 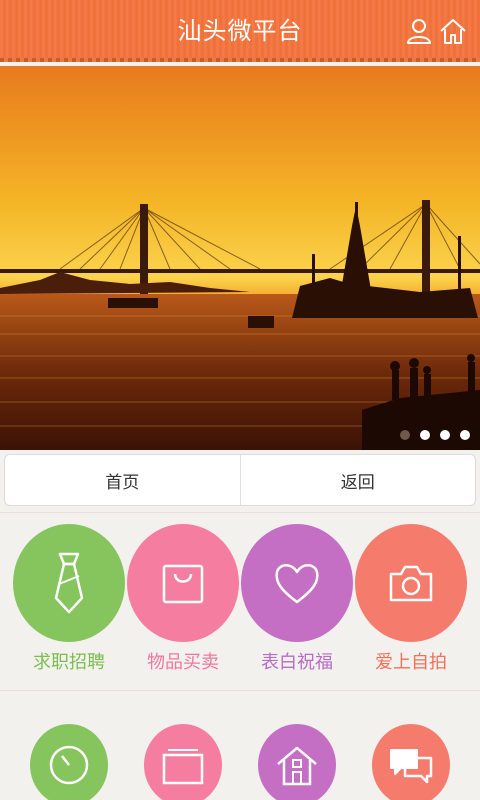 I want to click on grid-item-selfie: 爱上自拍, so click(x=411, y=599).